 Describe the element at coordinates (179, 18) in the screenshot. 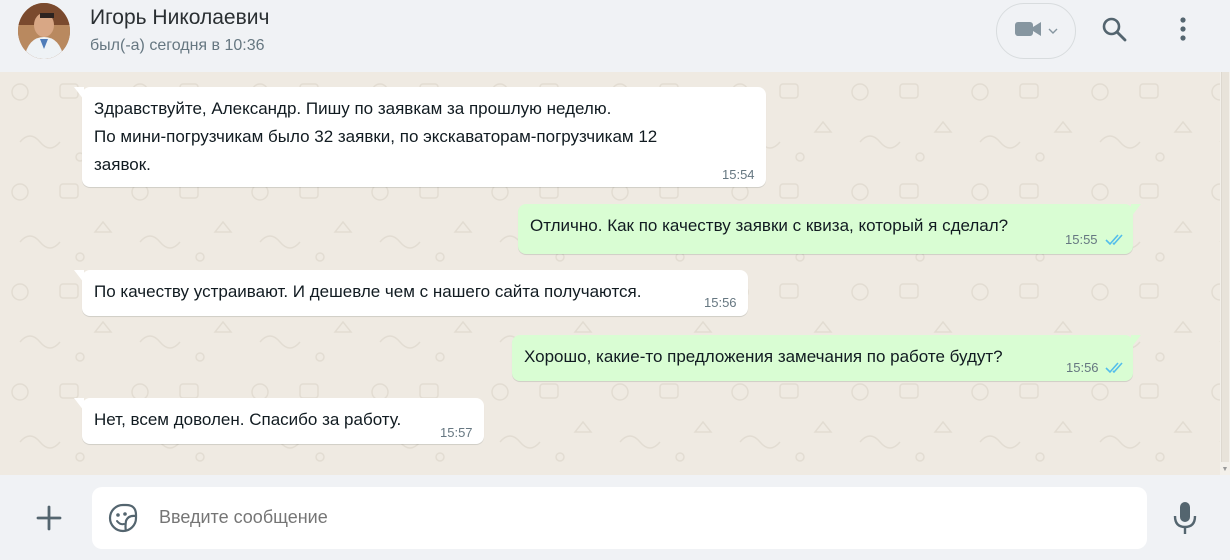

I see `contact-name: Игорь Николаевич` at that location.